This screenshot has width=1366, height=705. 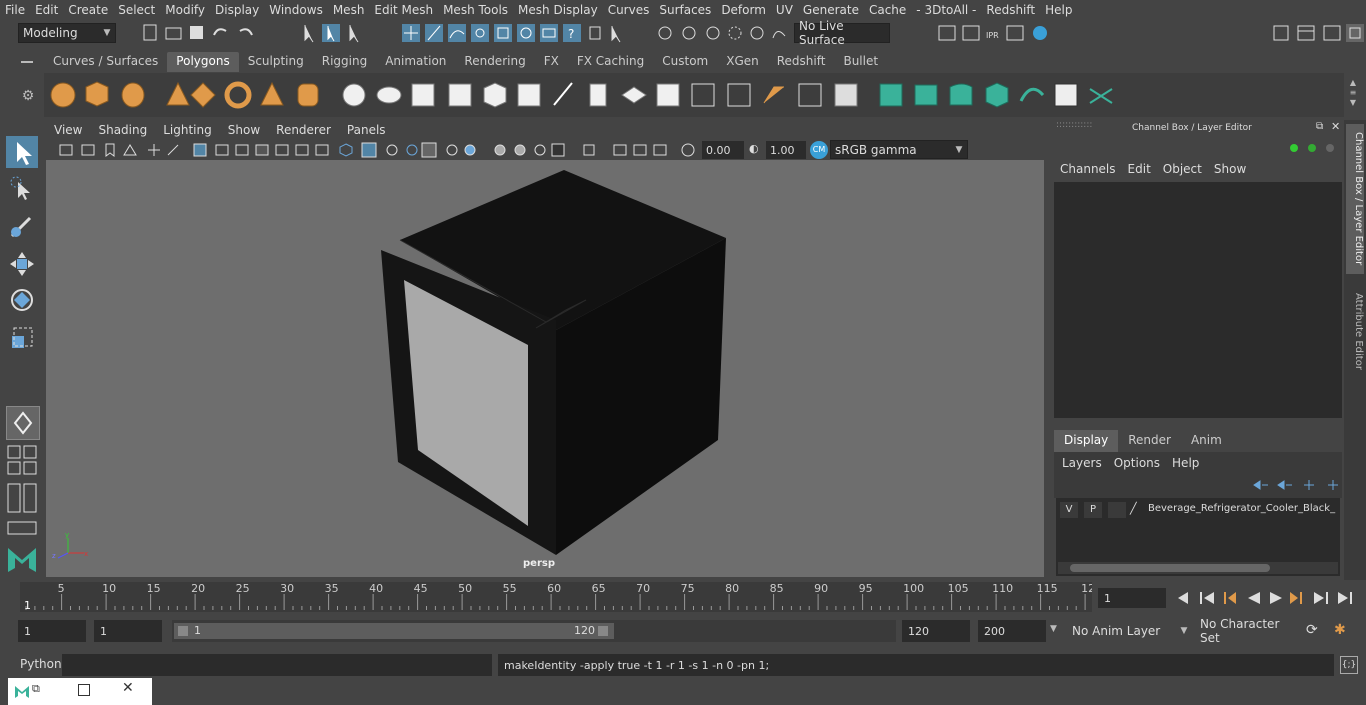 What do you see at coordinates (68, 130) in the screenshot?
I see `panel-menu-view: View` at bounding box center [68, 130].